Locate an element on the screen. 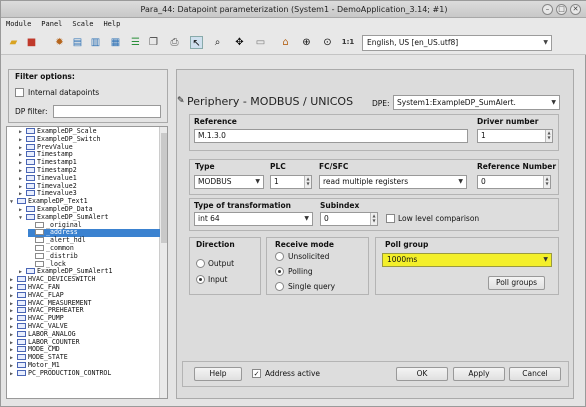 This screenshot has width=586, height=407. settings-icon: ✹ is located at coordinates (59, 42).